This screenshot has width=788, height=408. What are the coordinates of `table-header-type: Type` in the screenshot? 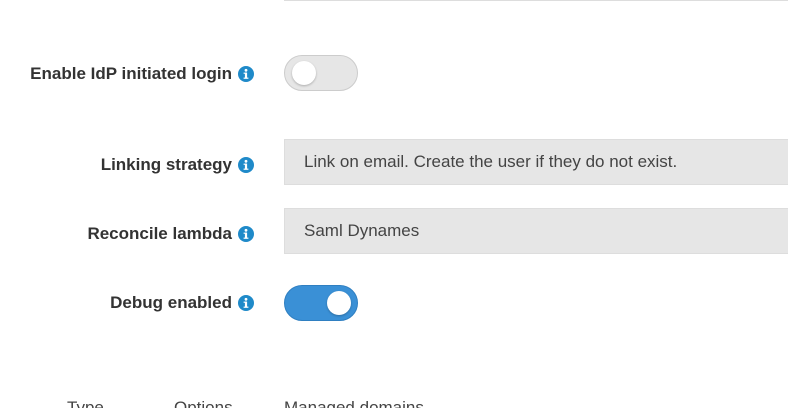 It's located at (85, 403).